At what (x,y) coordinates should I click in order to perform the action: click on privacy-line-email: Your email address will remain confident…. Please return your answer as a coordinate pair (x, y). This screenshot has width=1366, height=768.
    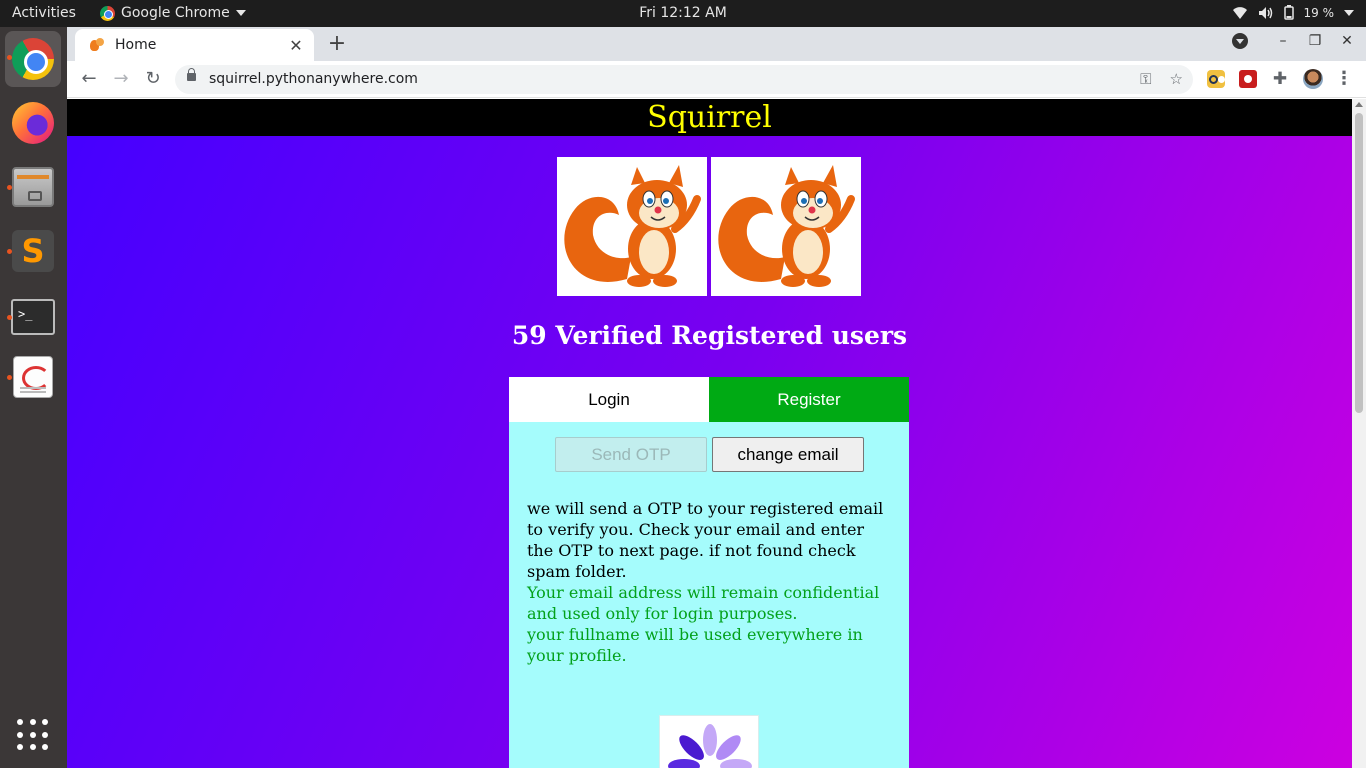
    Looking at the image, I should click on (703, 603).